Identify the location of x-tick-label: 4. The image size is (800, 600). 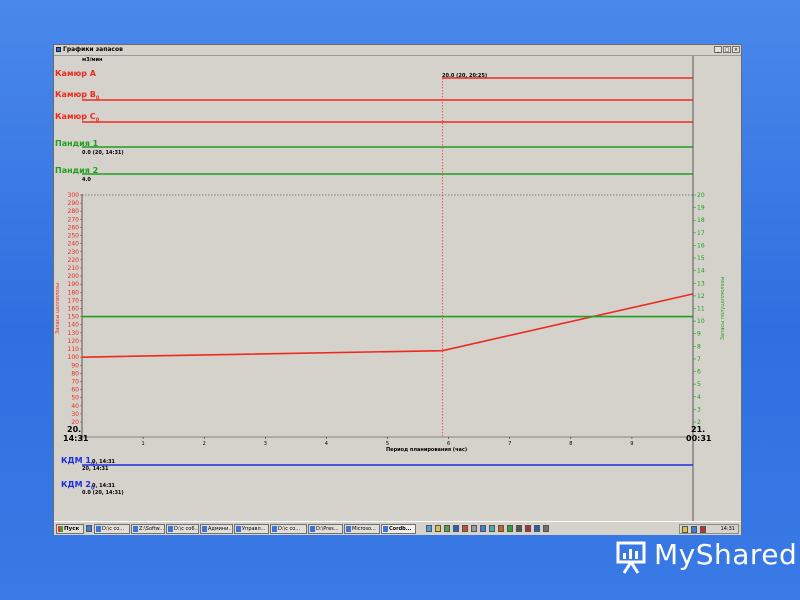
(326, 444).